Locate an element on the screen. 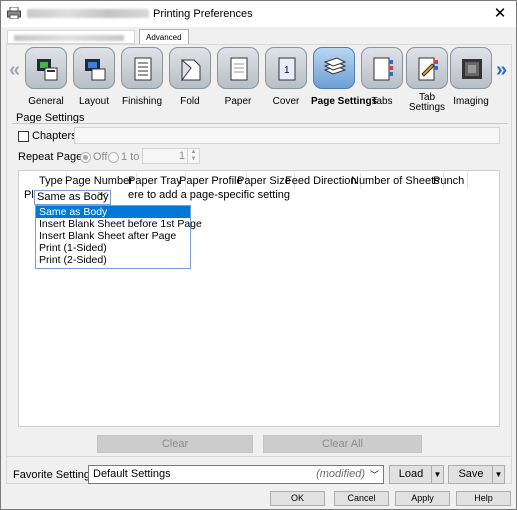 This screenshot has width=517, height=510. stepper-arrows-icon: ▲ ▼ is located at coordinates (193, 156).